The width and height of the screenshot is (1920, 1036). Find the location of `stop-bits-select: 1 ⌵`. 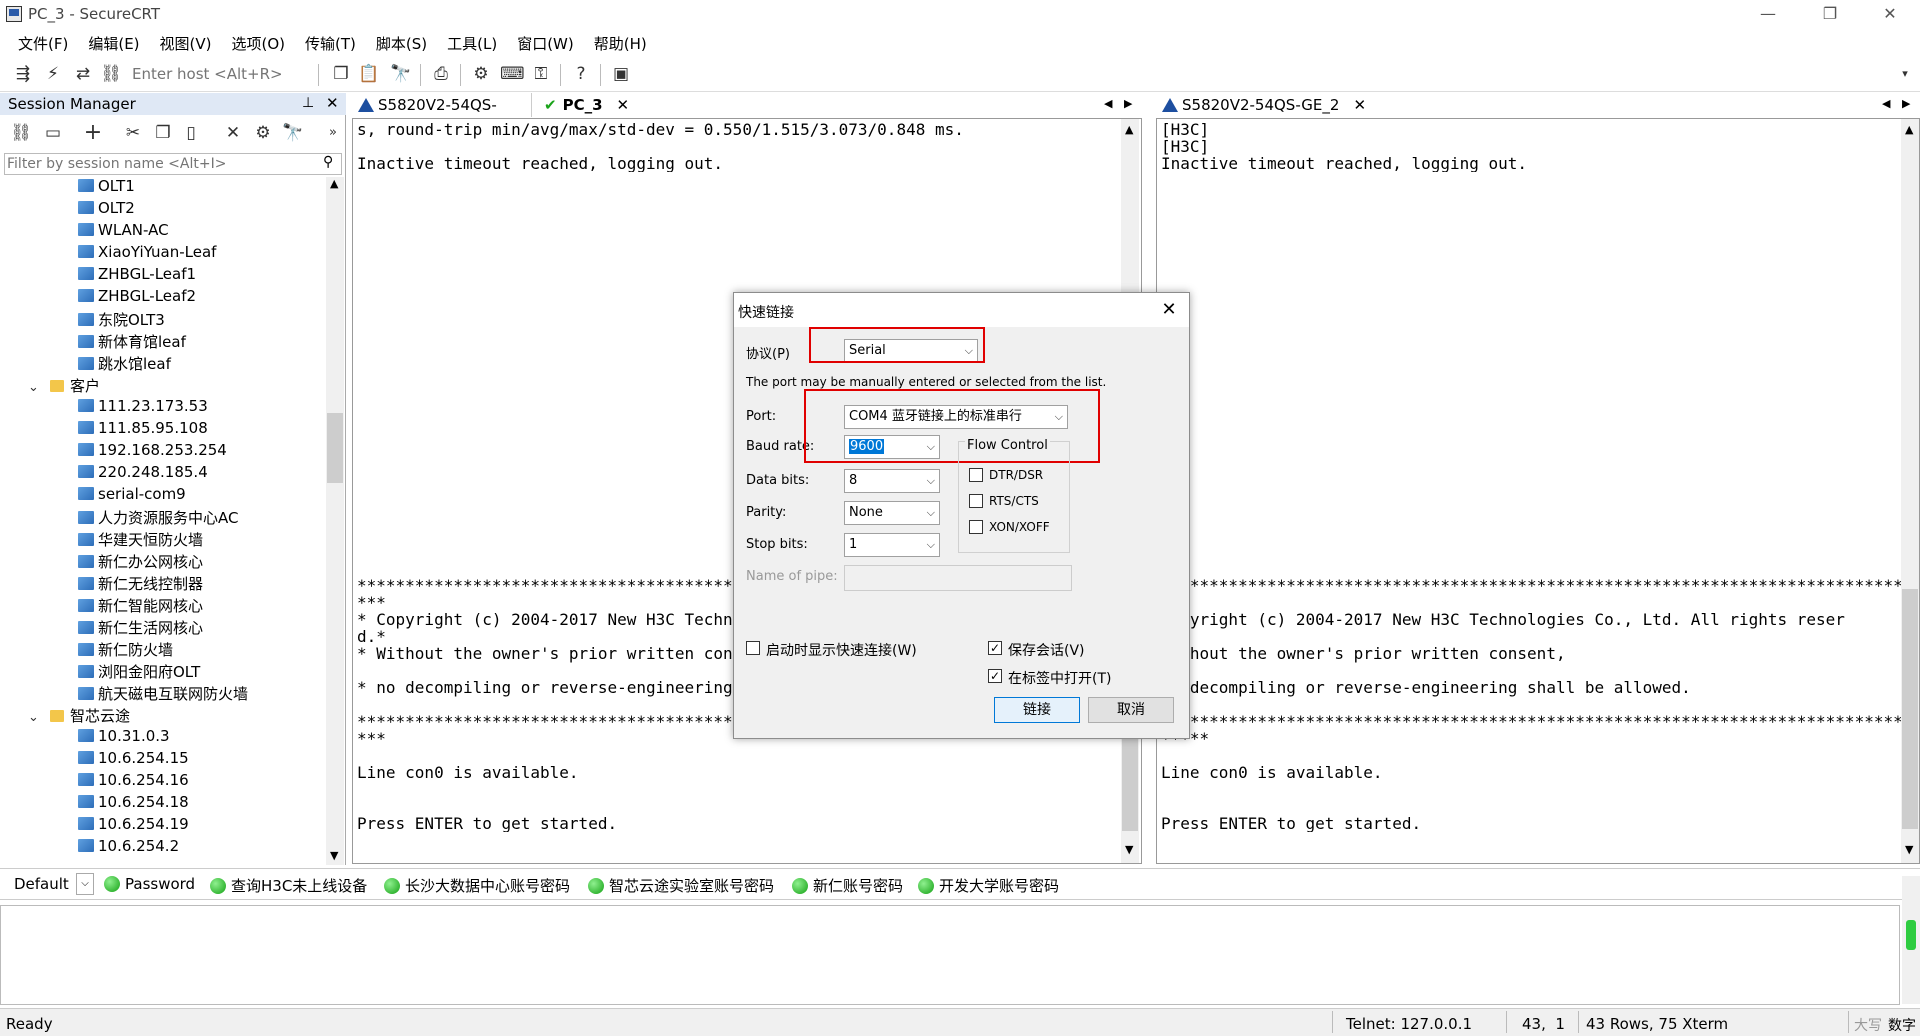

stop-bits-select: 1 ⌵ is located at coordinates (892, 545).